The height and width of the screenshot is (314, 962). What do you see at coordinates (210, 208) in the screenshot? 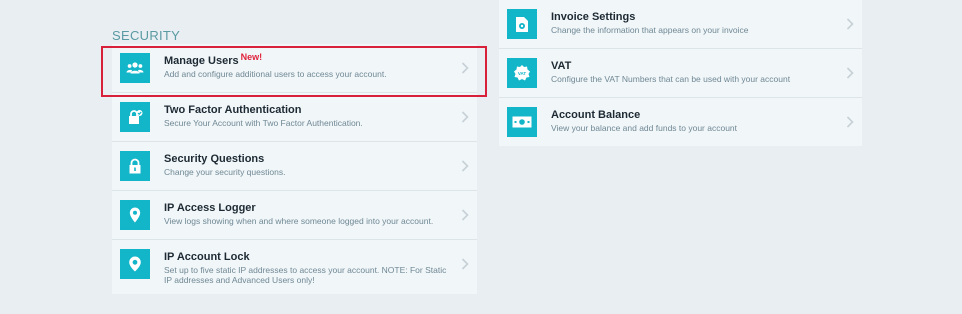
I see `menu-item-title: IP Access Logger` at bounding box center [210, 208].